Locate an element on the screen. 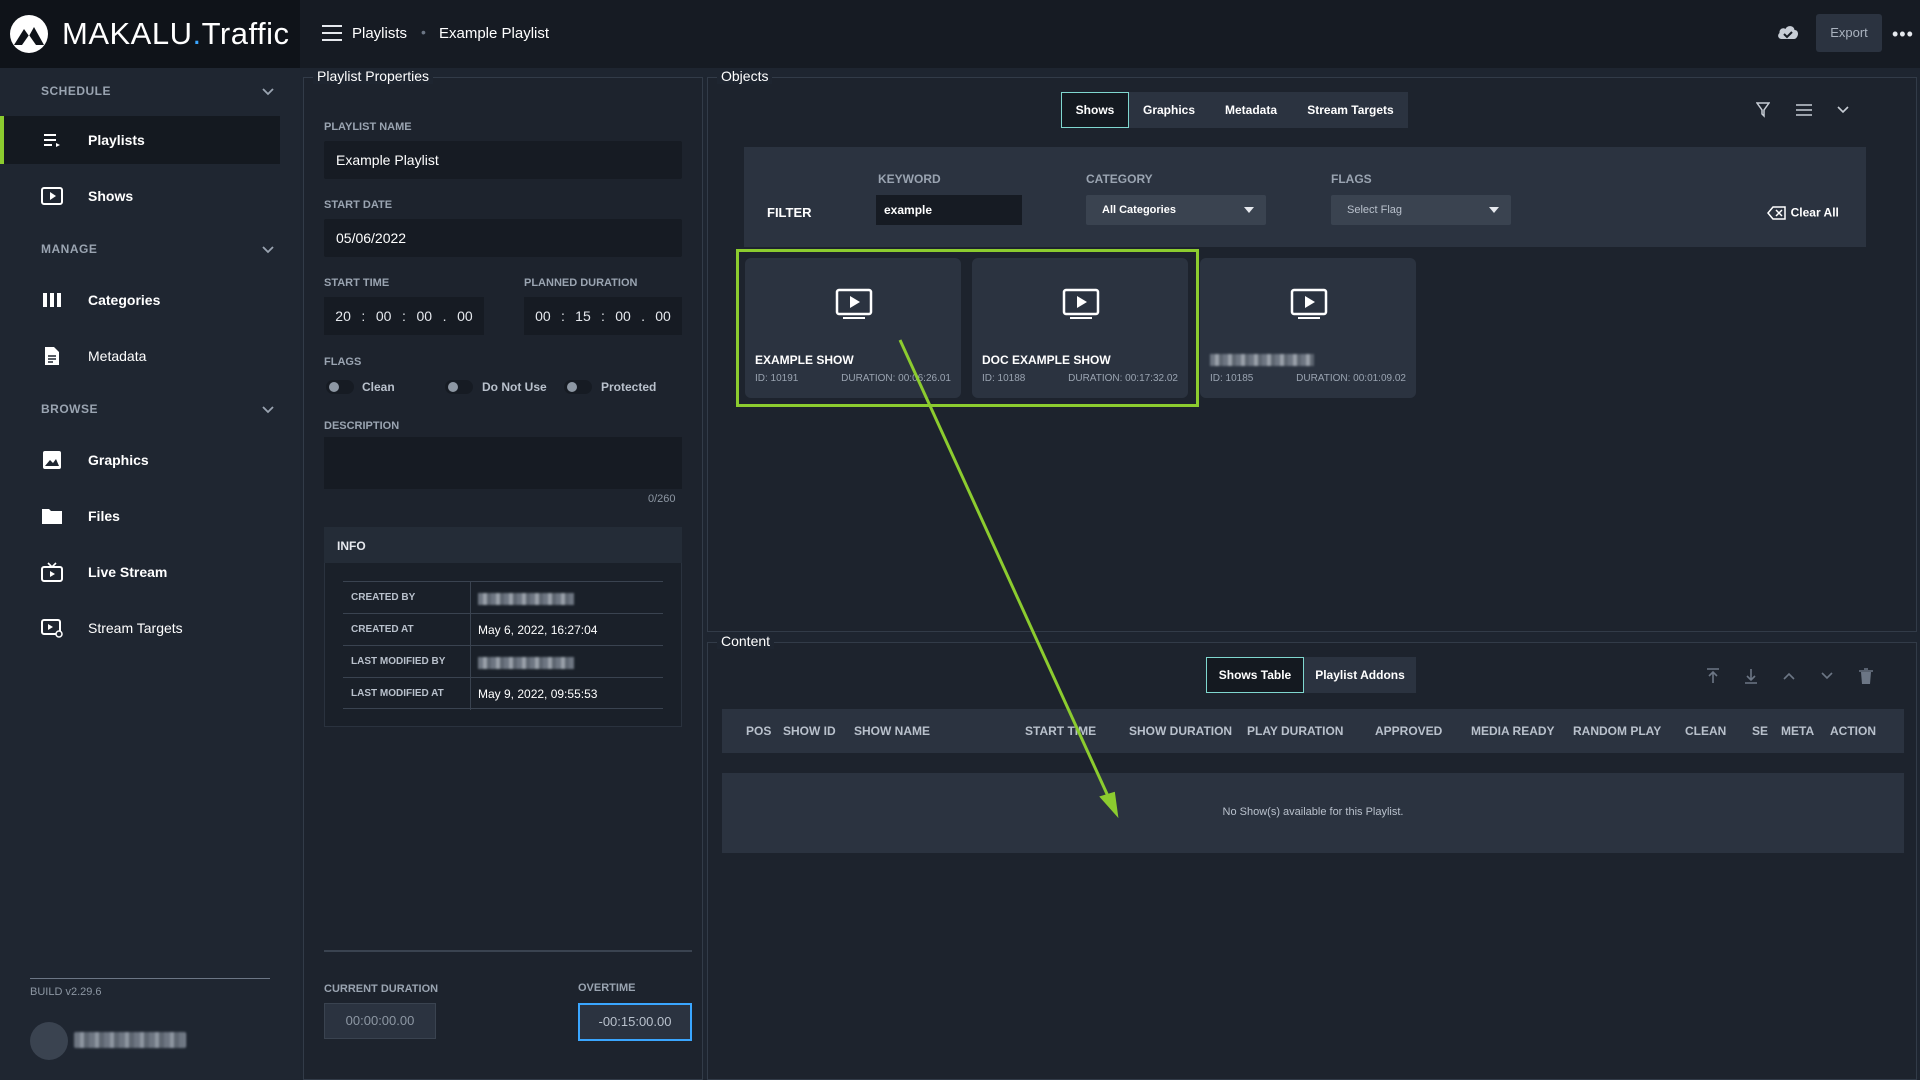  flags-select: Select Flag is located at coordinates (1421, 210).